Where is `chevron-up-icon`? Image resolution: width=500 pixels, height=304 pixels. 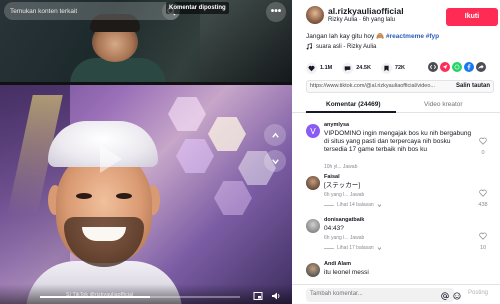
chevron-up-icon is located at coordinates (275, 135).